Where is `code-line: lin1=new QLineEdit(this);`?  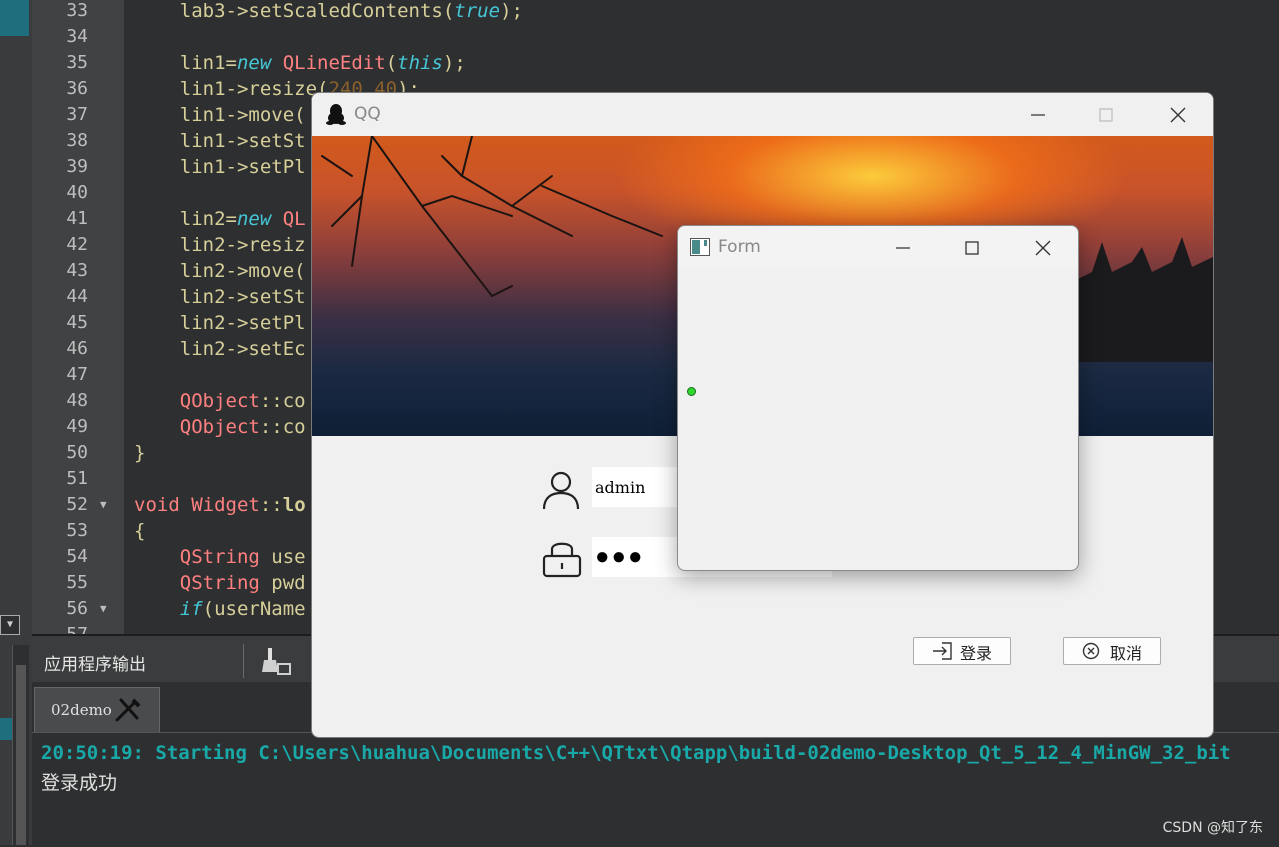 code-line: lin1=new QLineEdit(this); is located at coordinates (300, 63).